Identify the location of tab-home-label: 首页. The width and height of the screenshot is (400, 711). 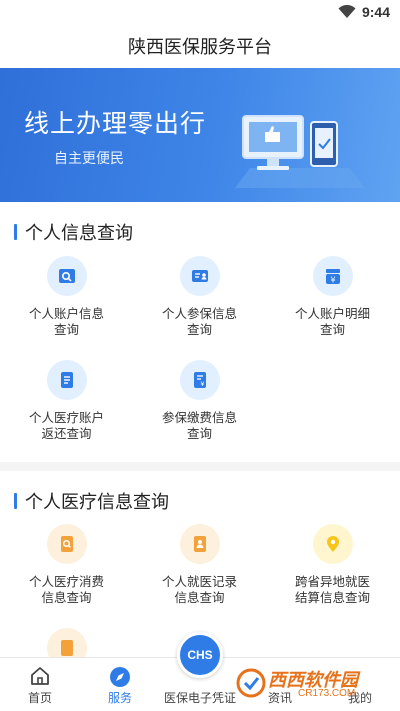
(39, 698).